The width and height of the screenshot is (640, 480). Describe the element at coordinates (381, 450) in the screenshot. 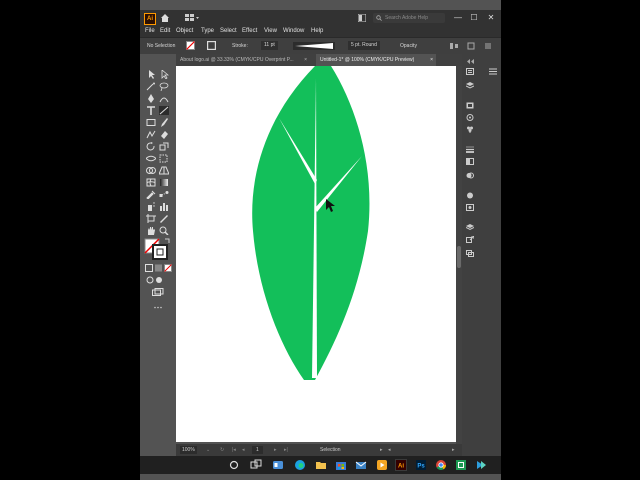

I see `status-menu-icon: ▸` at that location.